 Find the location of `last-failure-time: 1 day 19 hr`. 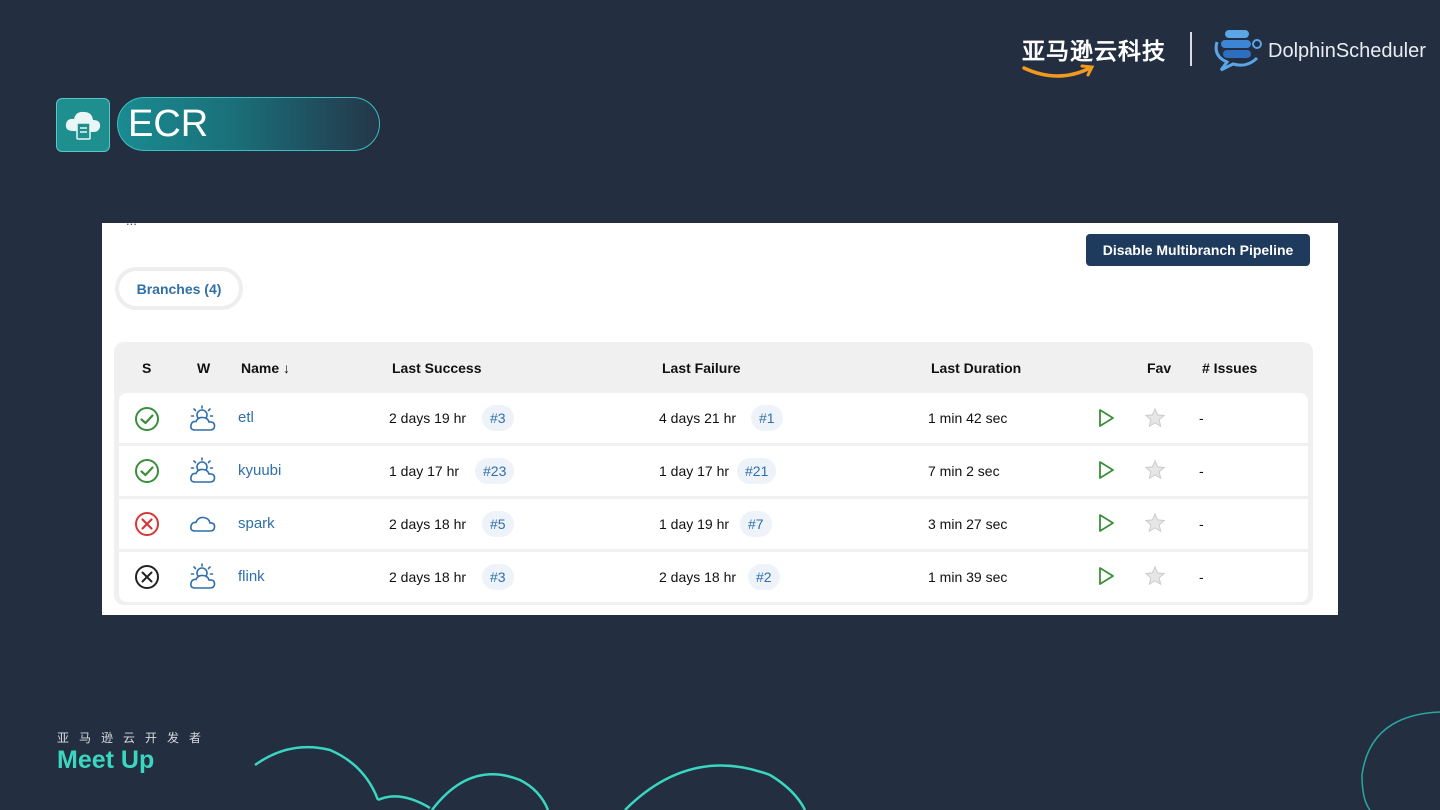

last-failure-time: 1 day 19 hr is located at coordinates (694, 524).